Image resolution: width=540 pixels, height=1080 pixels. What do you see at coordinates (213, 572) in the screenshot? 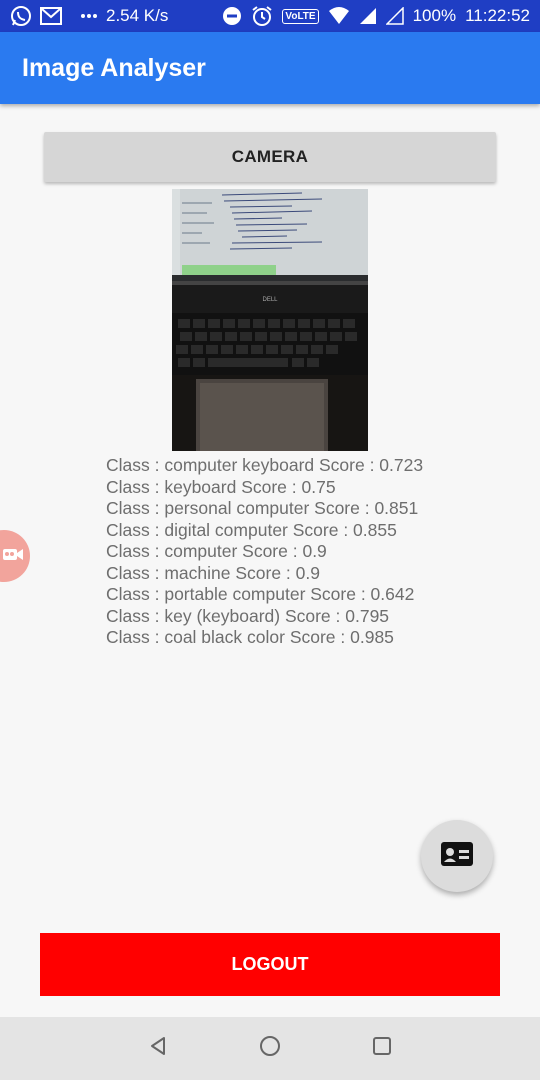
I see `result-line: Class : machine Score : 0.9` at bounding box center [213, 572].